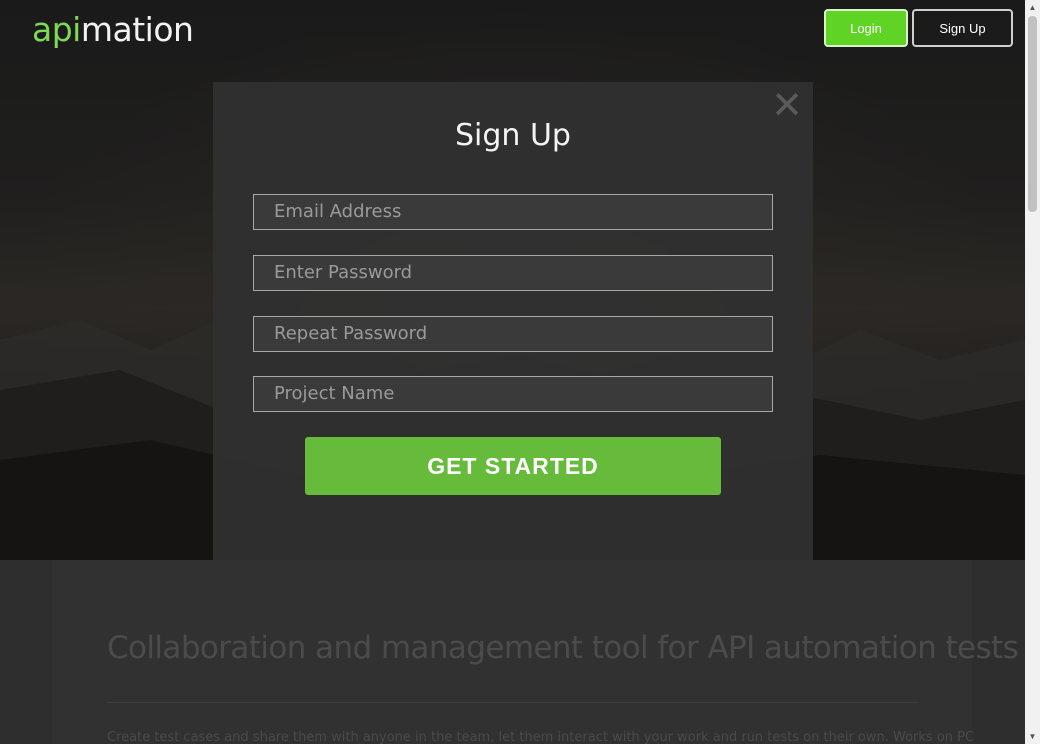 The width and height of the screenshot is (1040, 744). What do you see at coordinates (137, 29) in the screenshot?
I see `logo-text: mation` at bounding box center [137, 29].